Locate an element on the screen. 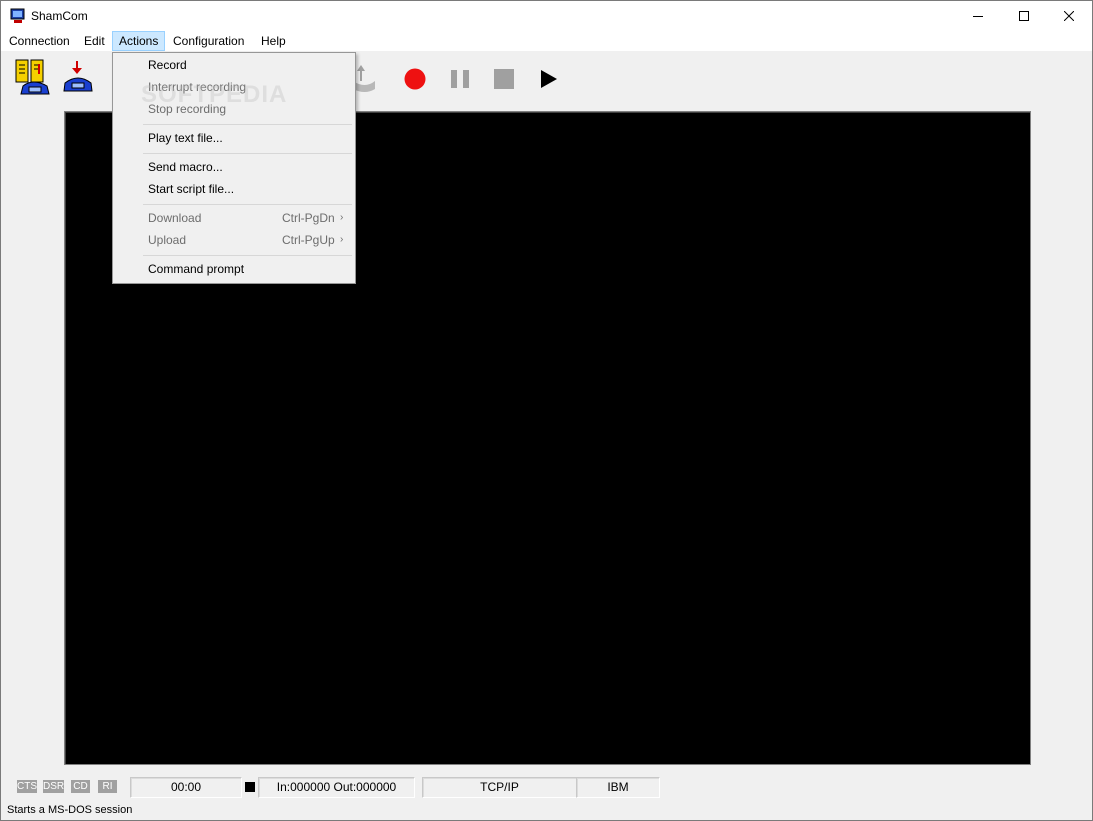 Image resolution: width=1093 pixels, height=821 pixels. menu-edit: Edit is located at coordinates (94, 41).